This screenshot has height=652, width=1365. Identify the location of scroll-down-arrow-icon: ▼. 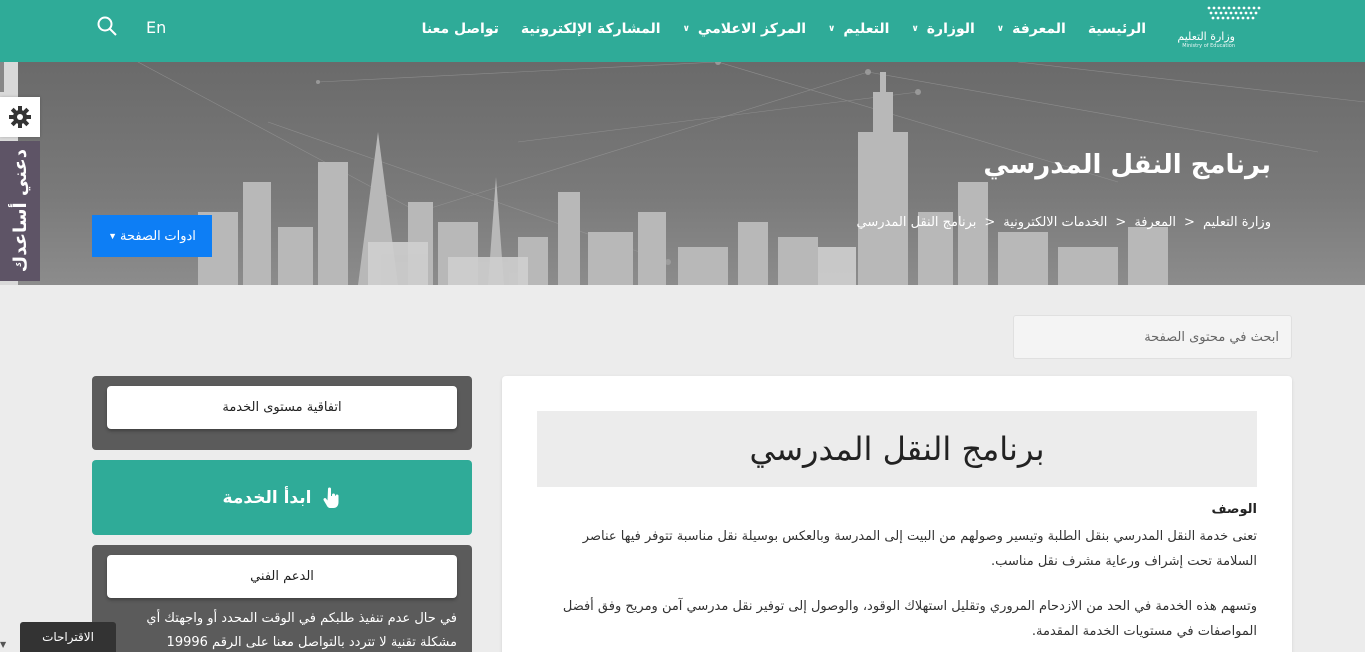
(4, 646).